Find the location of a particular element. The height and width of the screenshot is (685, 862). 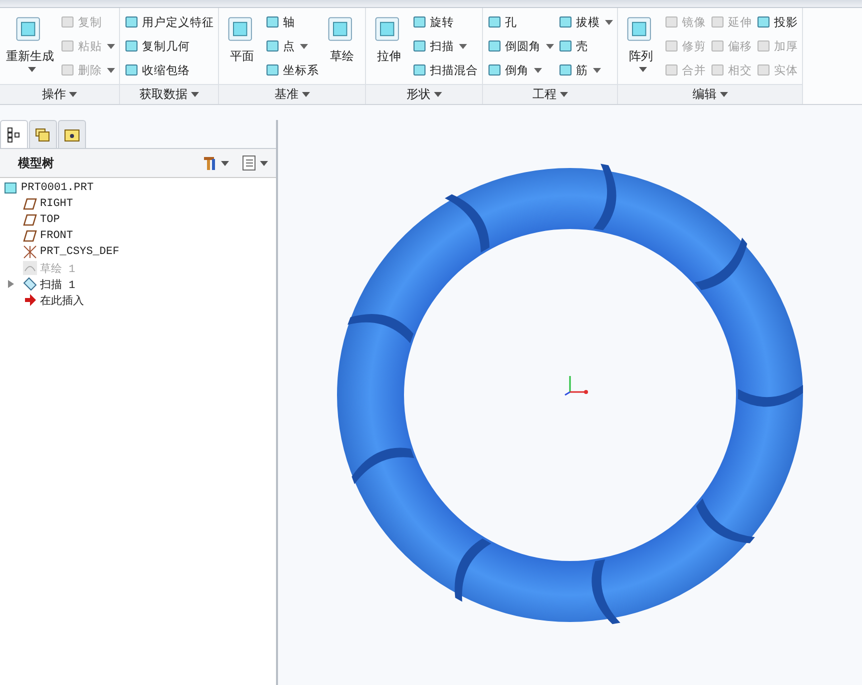

sketch-icon is located at coordinates (30, 268).